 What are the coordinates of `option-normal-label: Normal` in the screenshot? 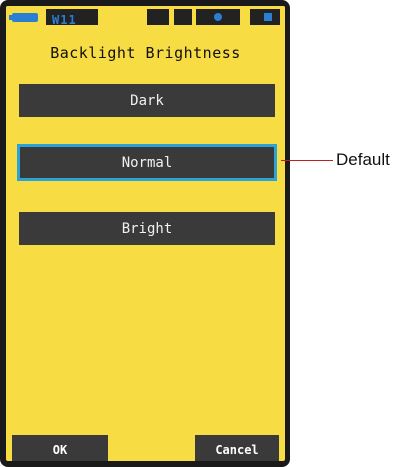 It's located at (147, 162).